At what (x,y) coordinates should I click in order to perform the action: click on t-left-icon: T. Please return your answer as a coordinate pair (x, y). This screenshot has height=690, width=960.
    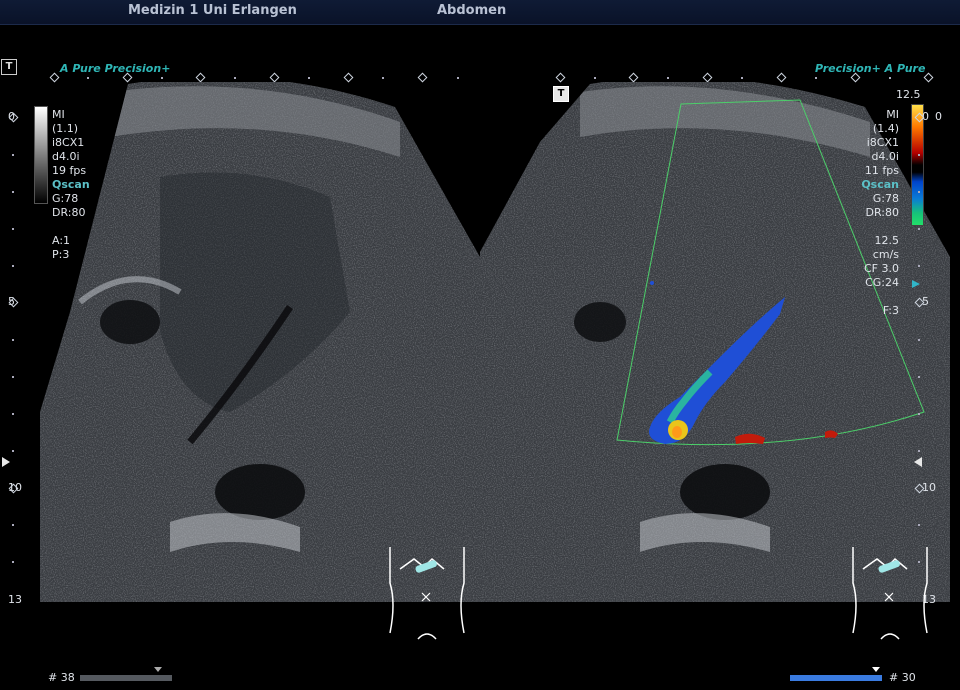
    Looking at the image, I should click on (9, 67).